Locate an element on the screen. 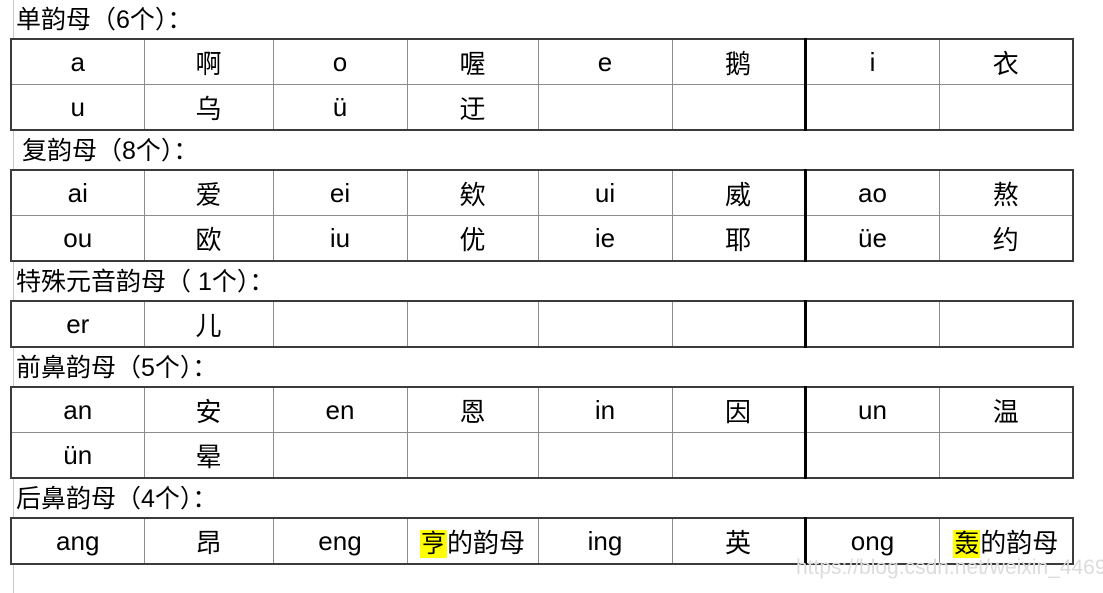 The height and width of the screenshot is (593, 1103). cell-hanzi: 约 is located at coordinates (1006, 238).